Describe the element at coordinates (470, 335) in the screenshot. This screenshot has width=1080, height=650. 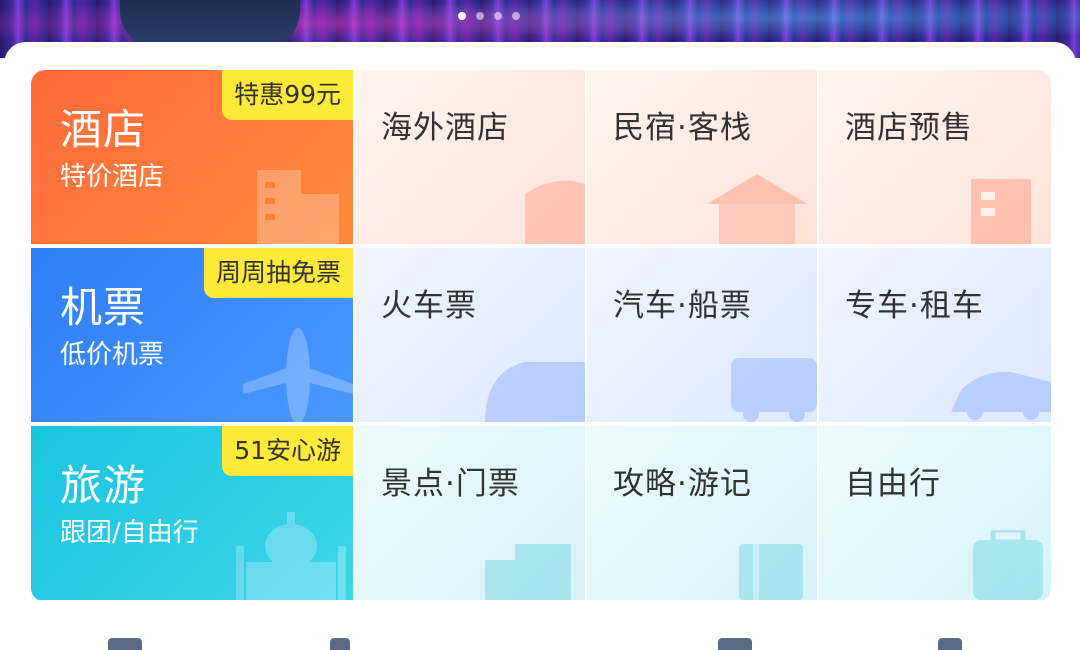
I see `train-ticket-tile: 火车票` at that location.